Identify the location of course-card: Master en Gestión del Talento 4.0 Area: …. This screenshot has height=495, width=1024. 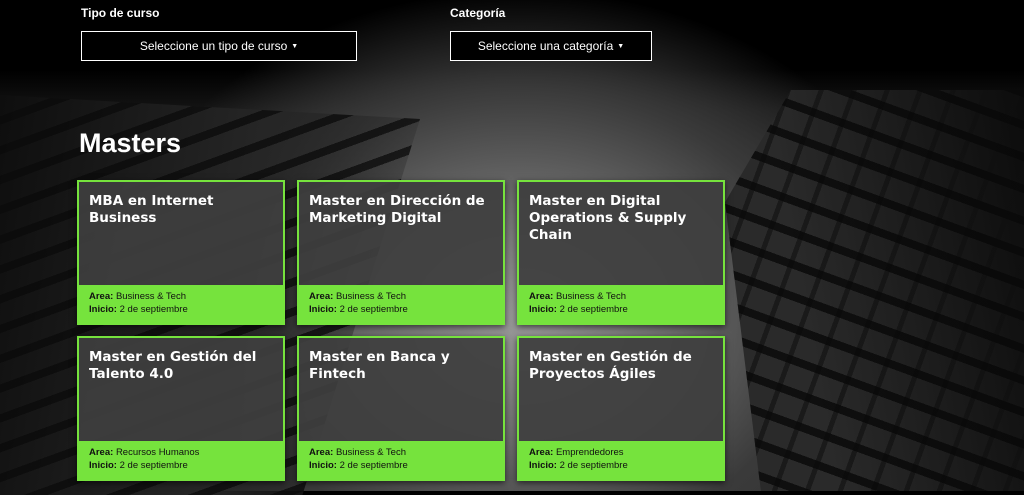
(181, 408).